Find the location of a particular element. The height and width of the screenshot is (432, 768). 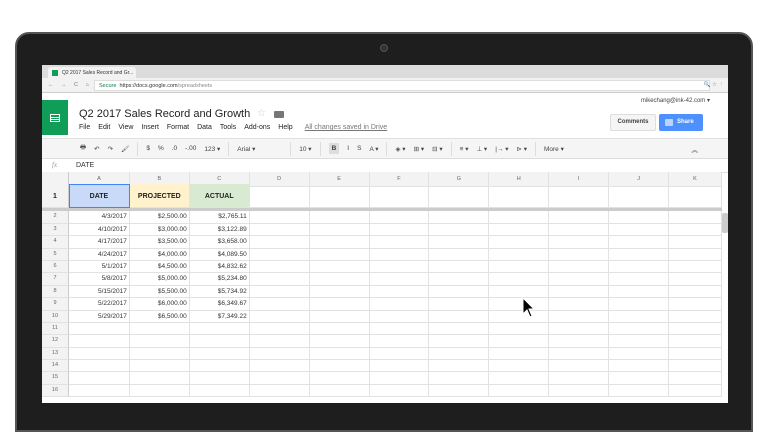

cell: $6,500.00 is located at coordinates (159, 316).